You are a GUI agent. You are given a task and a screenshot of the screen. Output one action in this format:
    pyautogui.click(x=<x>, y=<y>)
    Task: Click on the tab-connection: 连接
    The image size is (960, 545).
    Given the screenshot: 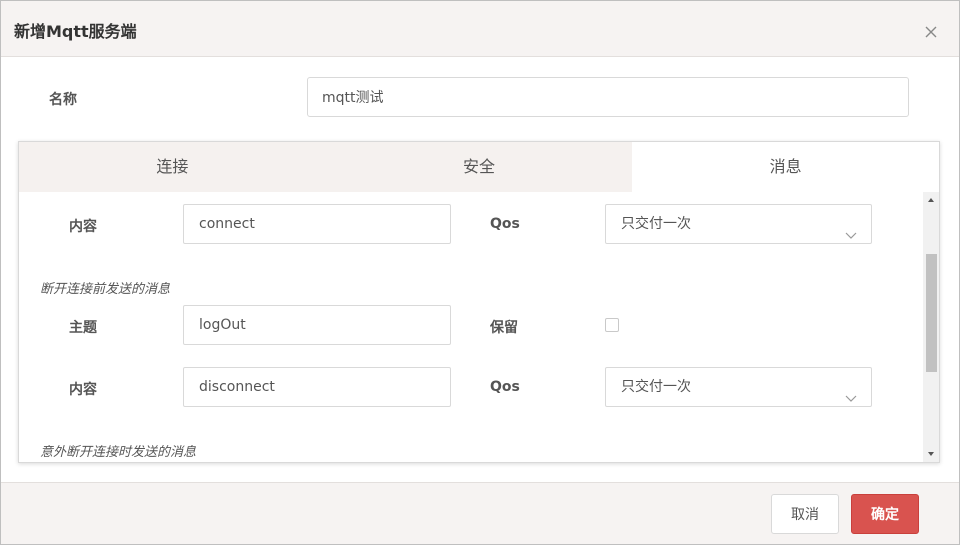 What is the action you would take?
    pyautogui.click(x=172, y=167)
    